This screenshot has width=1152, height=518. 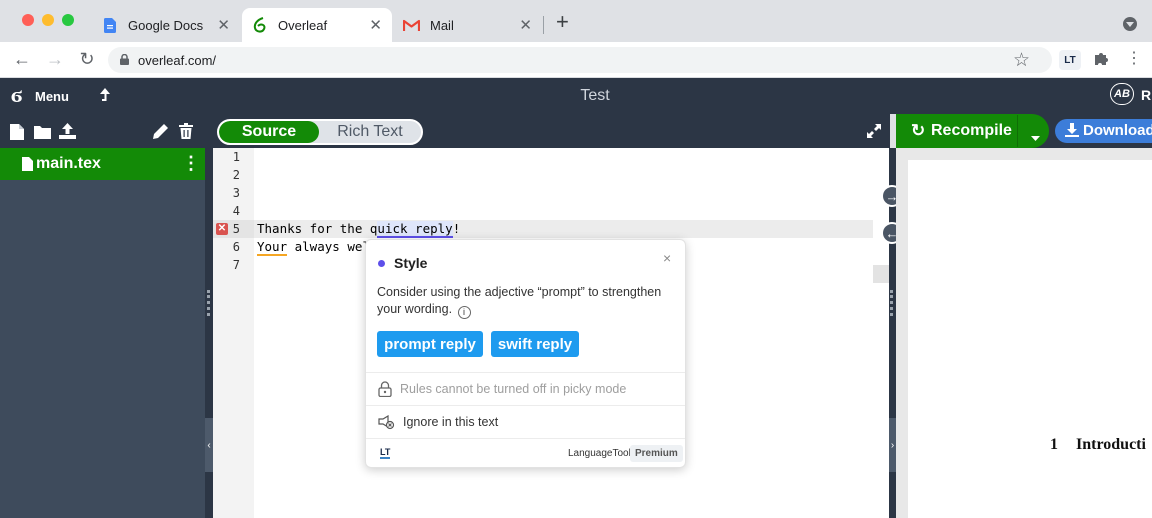 I want to click on window-close-button, so click(x=28, y=20).